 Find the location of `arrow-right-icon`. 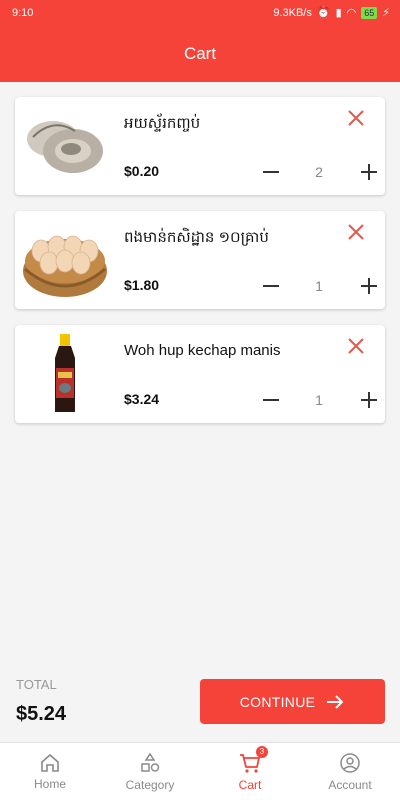

arrow-right-icon is located at coordinates (335, 701).